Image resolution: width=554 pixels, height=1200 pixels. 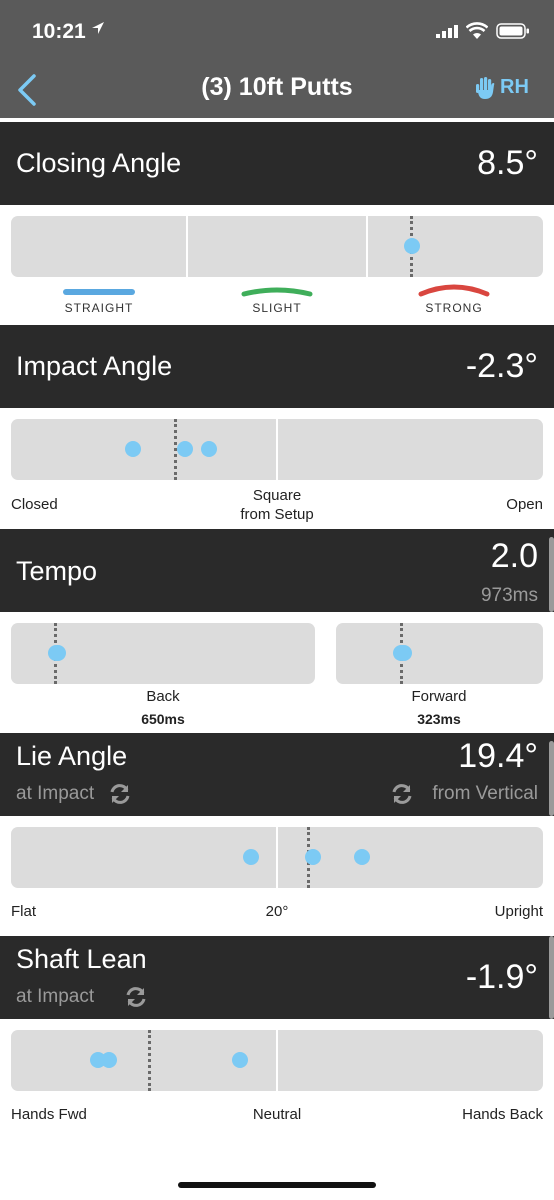 What do you see at coordinates (454, 308) in the screenshot?
I see `strong-zone-label: STRONG` at bounding box center [454, 308].